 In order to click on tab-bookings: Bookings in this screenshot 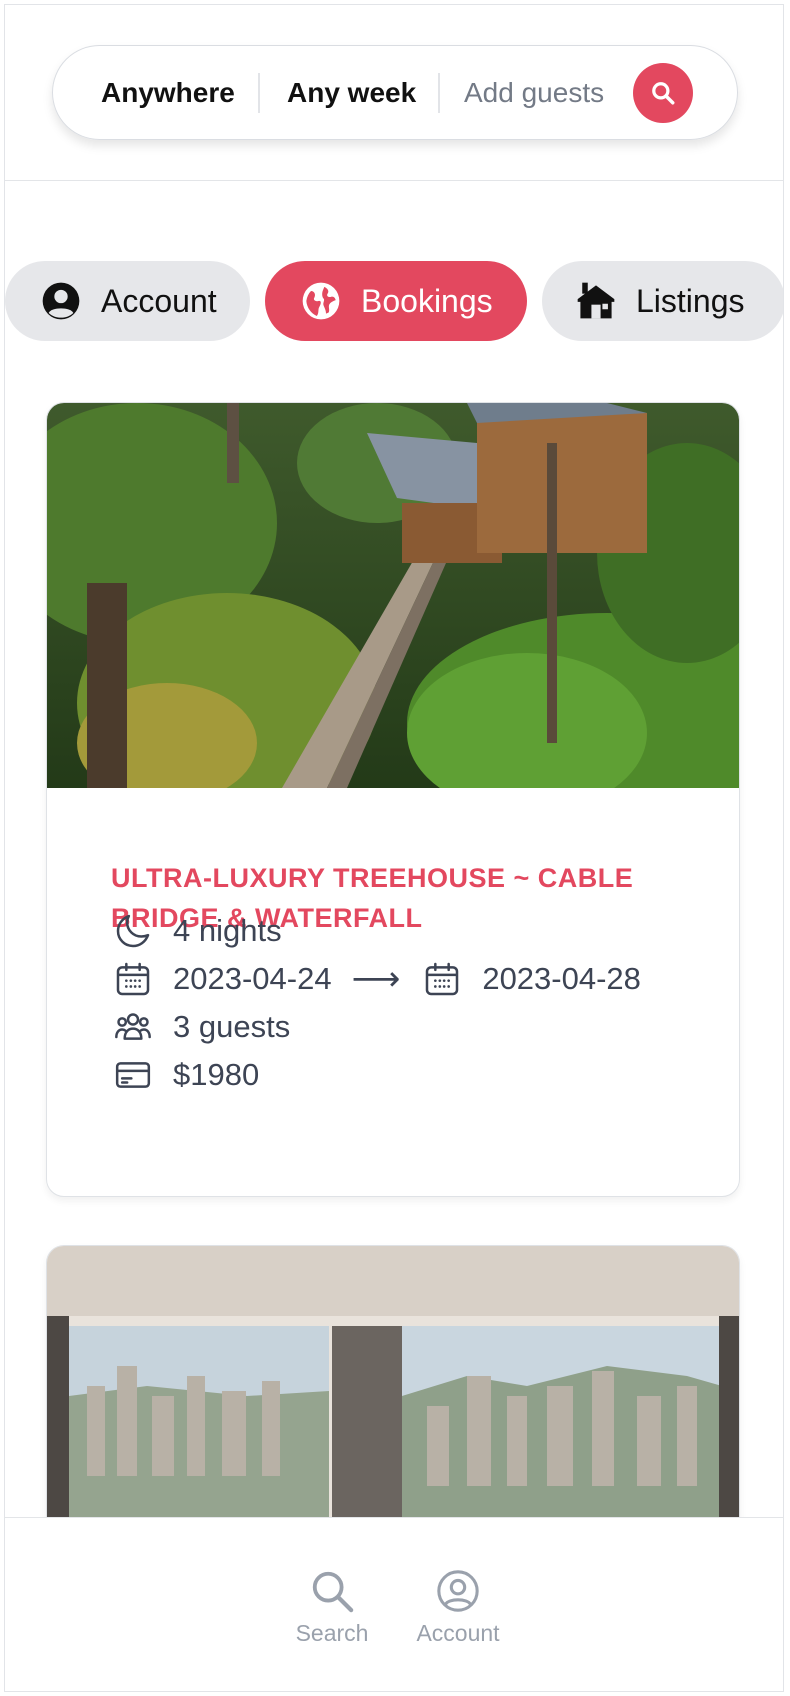, I will do `click(396, 301)`.